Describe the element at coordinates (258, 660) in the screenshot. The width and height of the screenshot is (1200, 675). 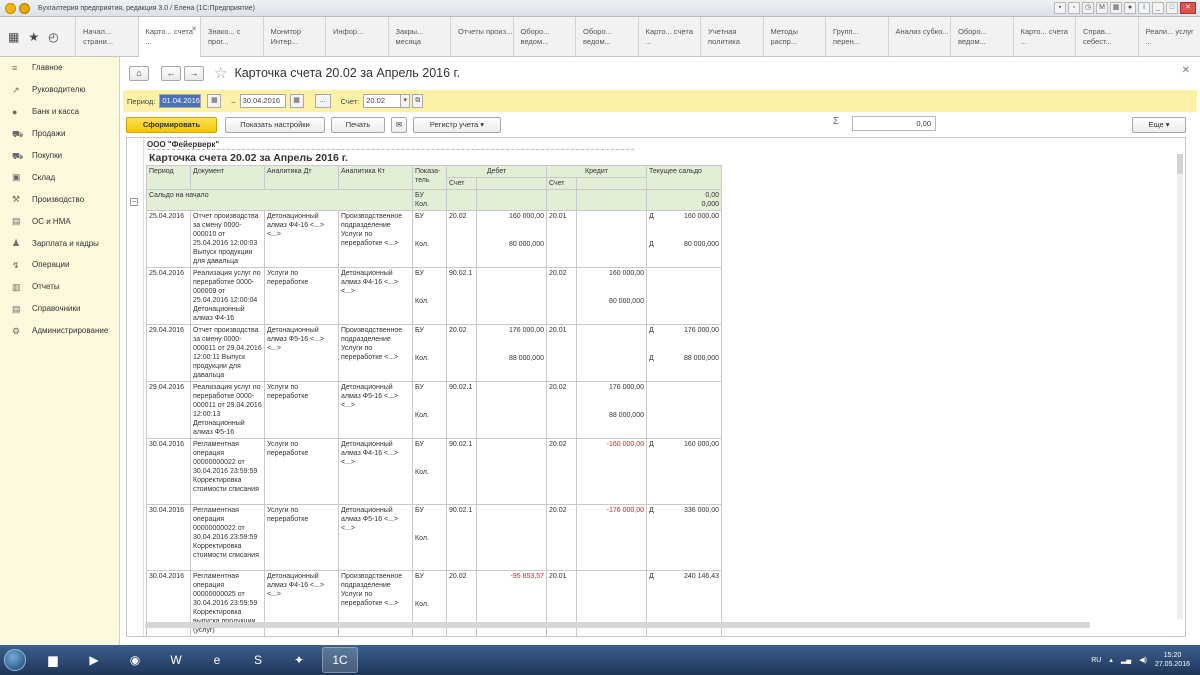
I see `skype-taskbar-icon: S` at that location.